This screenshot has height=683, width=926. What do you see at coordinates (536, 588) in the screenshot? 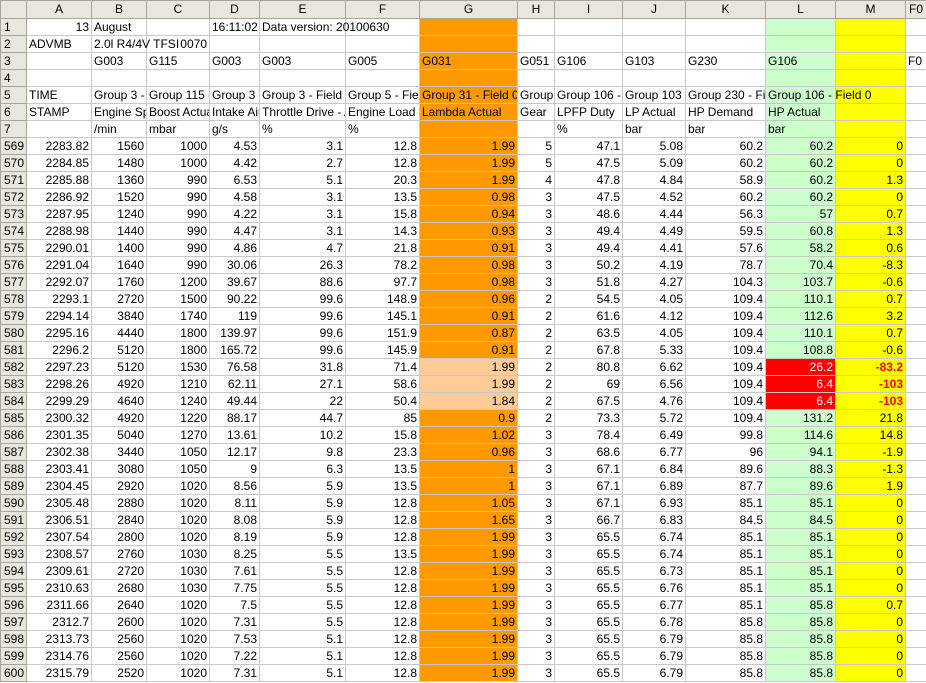
I see `cell-h595: 3` at bounding box center [536, 588].